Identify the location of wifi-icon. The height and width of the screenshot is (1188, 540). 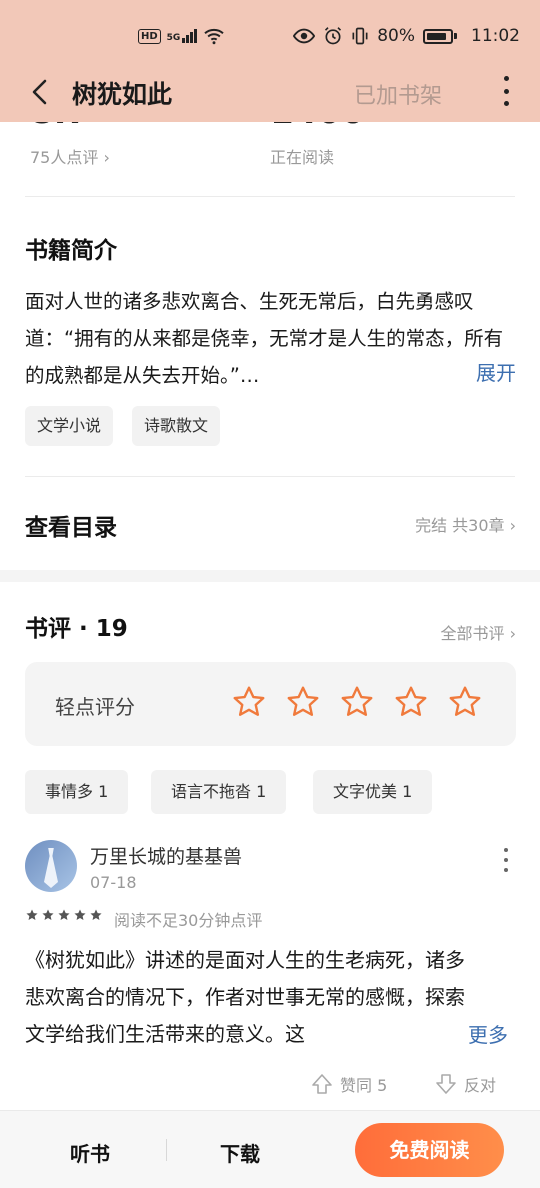
(214, 36).